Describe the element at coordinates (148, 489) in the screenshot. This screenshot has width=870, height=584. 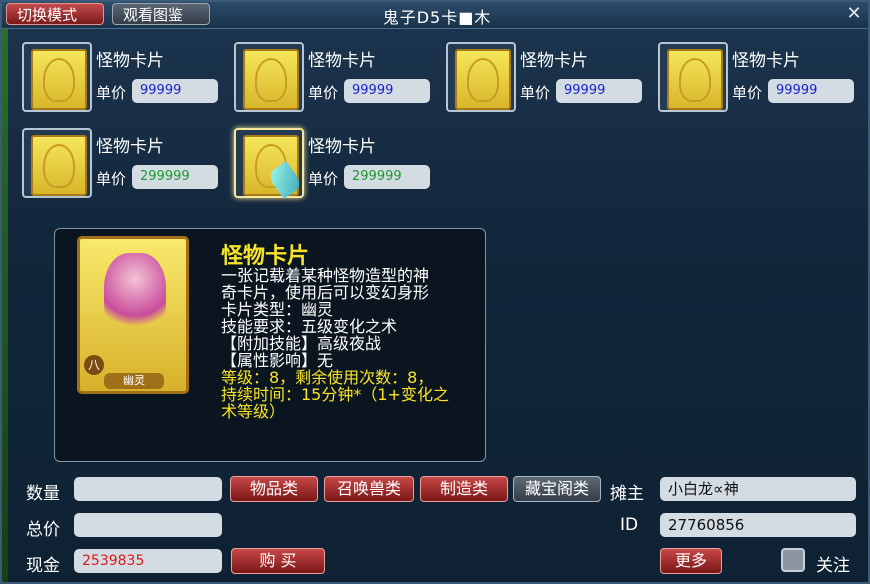
I see `quantity-input` at that location.